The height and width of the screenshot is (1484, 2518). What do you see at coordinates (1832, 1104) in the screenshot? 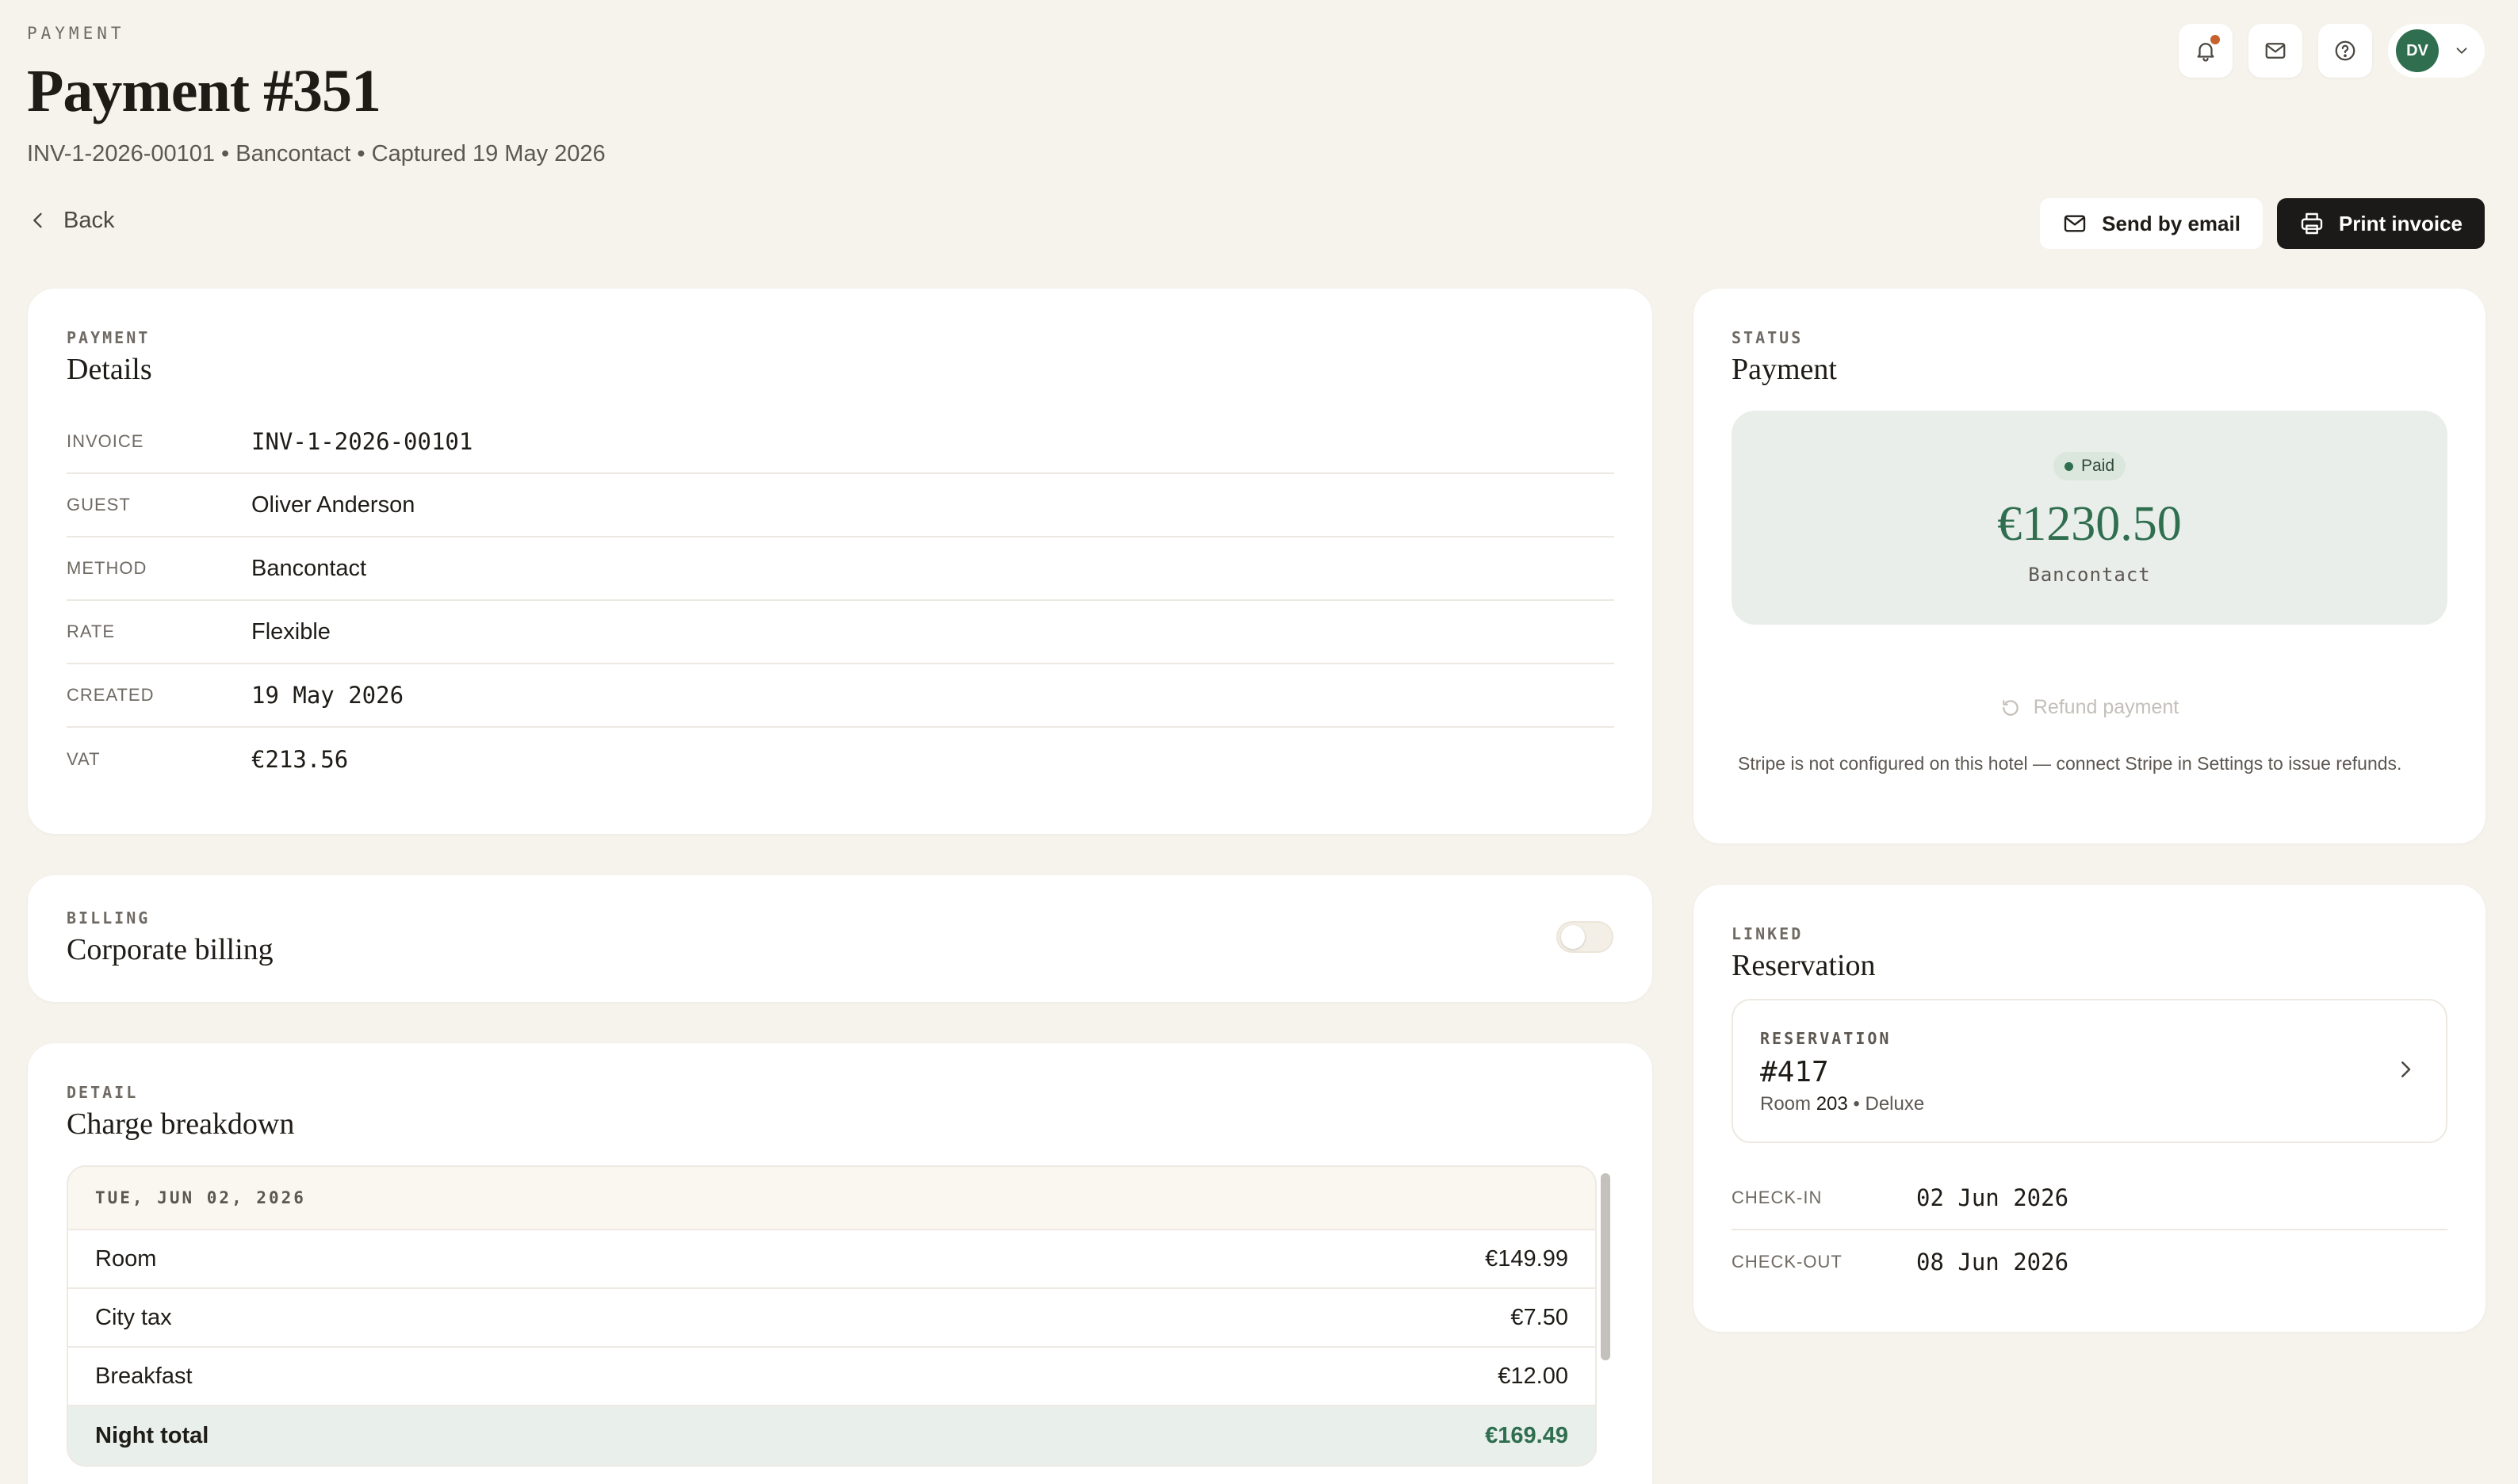
I see `room-number: 203` at bounding box center [1832, 1104].